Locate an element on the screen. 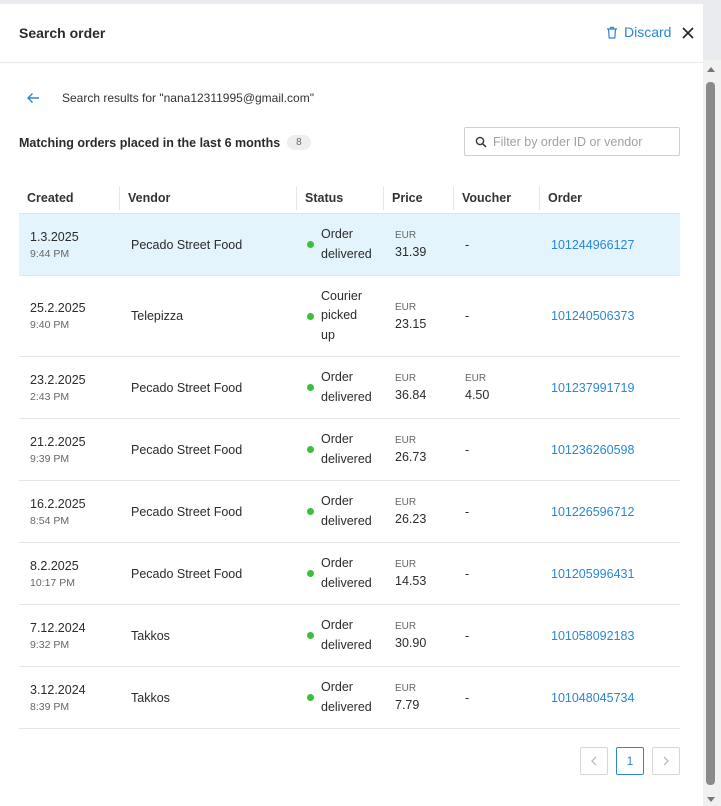 This screenshot has height=806, width=721. order-id-link: 101048045734 is located at coordinates (592, 698).